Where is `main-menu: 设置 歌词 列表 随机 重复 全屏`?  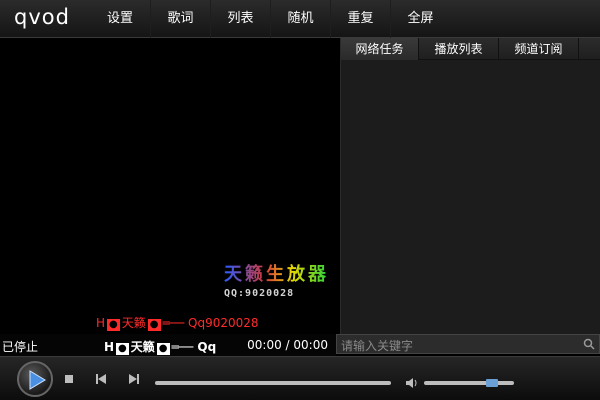
main-menu: 设置 歌词 列表 随机 重复 全屏 is located at coordinates (270, 19).